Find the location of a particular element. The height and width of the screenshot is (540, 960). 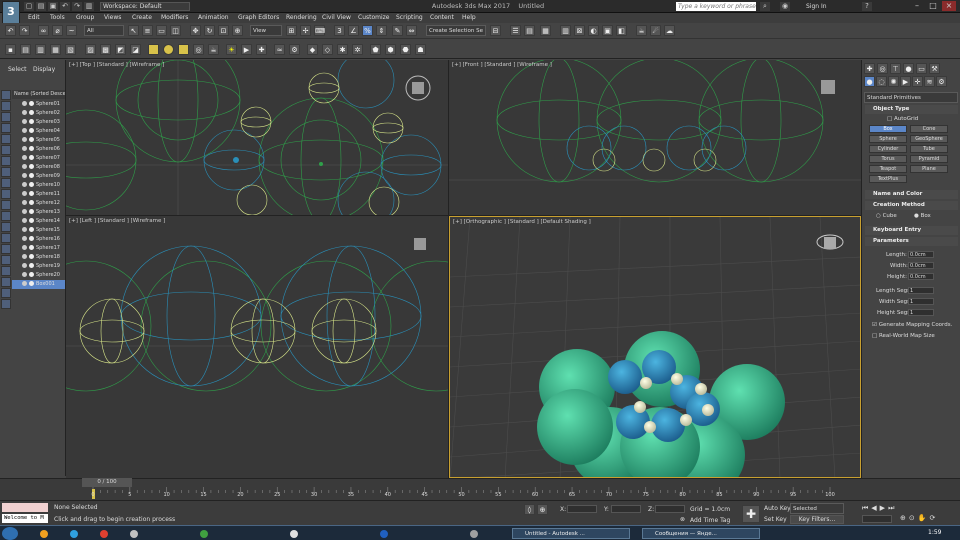

list-item: Sphere14 is located at coordinates (38, 221).